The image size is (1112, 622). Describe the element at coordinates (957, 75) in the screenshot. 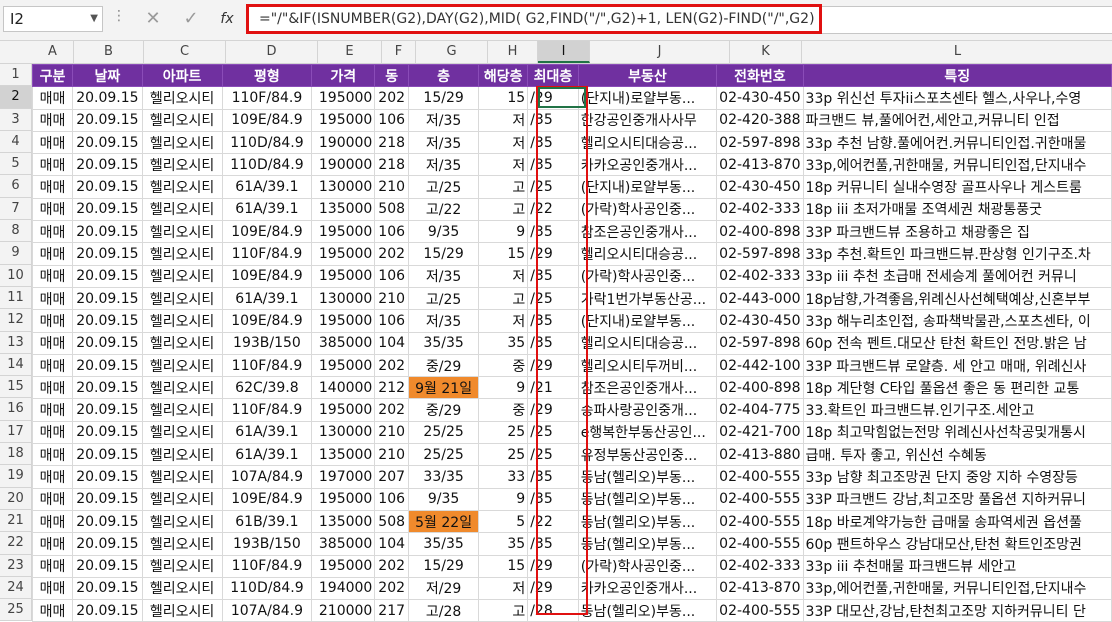

I see `header-cell: 특징` at that location.